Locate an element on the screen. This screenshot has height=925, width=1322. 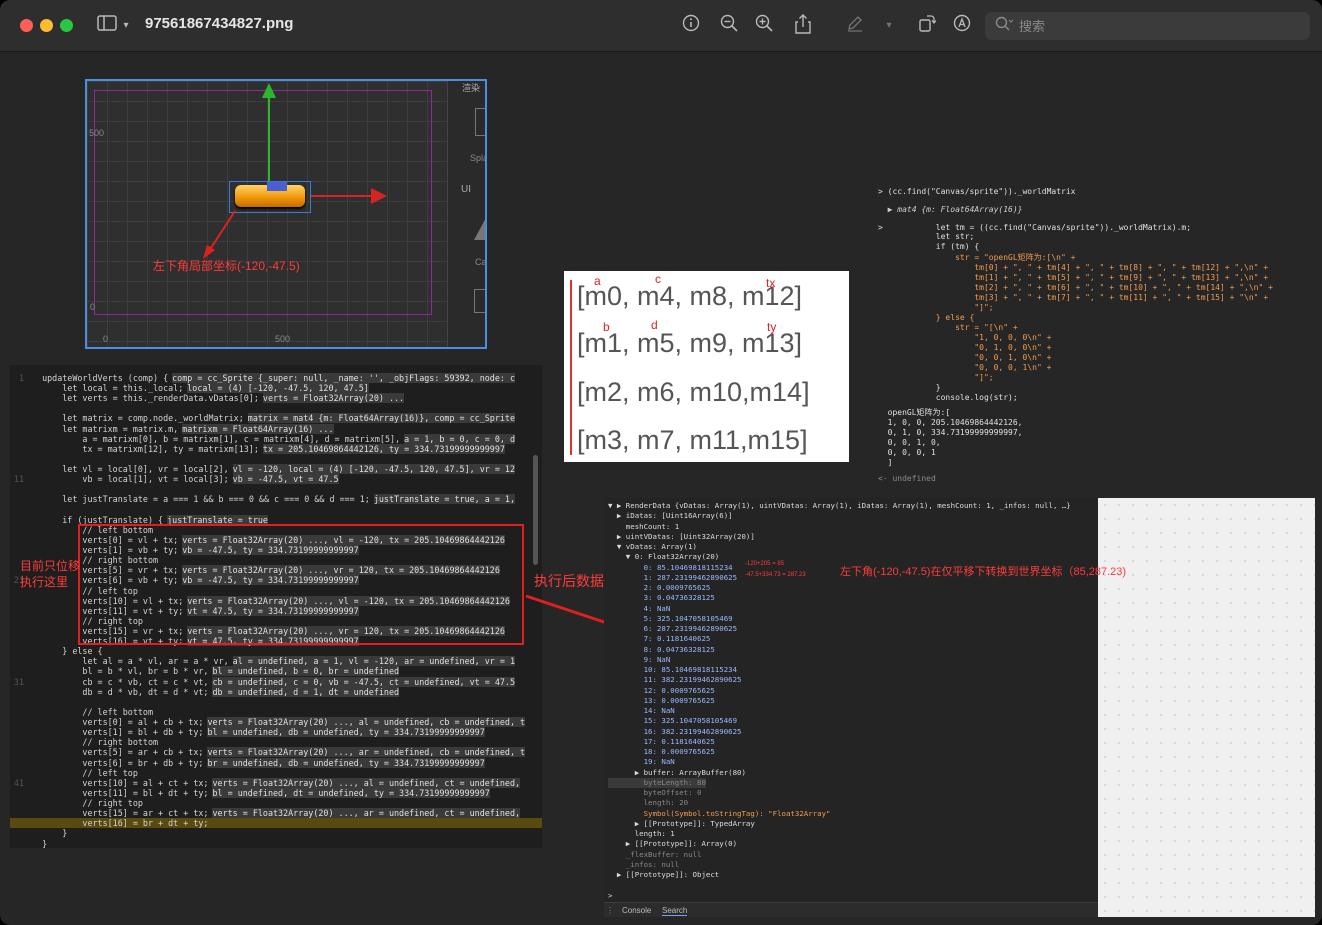
world-coord-annotation: 左下角(-120,-47.5)在仅平移下转换到世界坐标（85,287.23) is located at coordinates (983, 572).